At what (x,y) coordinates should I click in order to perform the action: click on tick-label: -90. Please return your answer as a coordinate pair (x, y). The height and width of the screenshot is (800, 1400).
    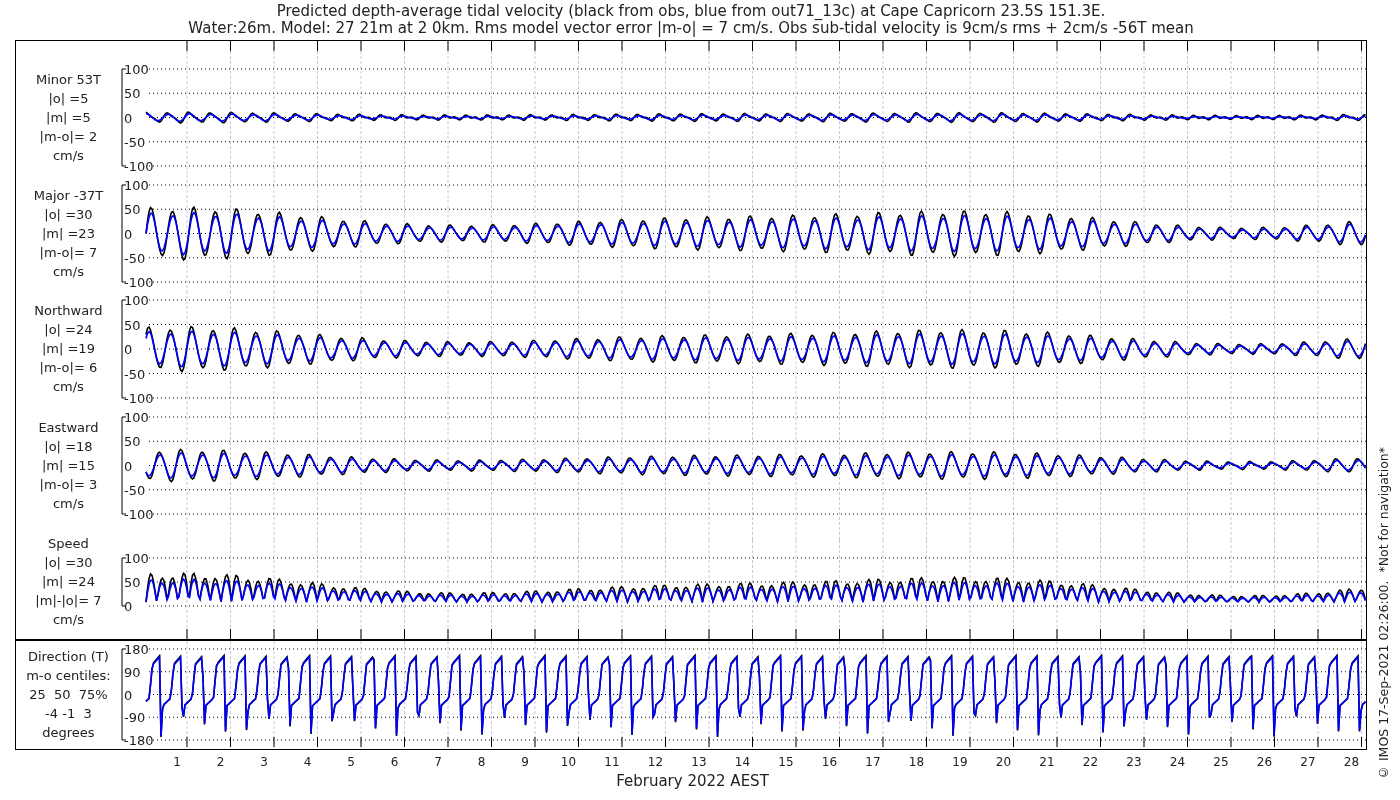
    Looking at the image, I should click on (134, 718).